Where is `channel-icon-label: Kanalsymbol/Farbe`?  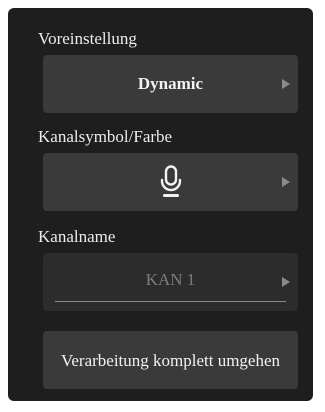
channel-icon-label: Kanalsymbol/Farbe is located at coordinates (105, 136).